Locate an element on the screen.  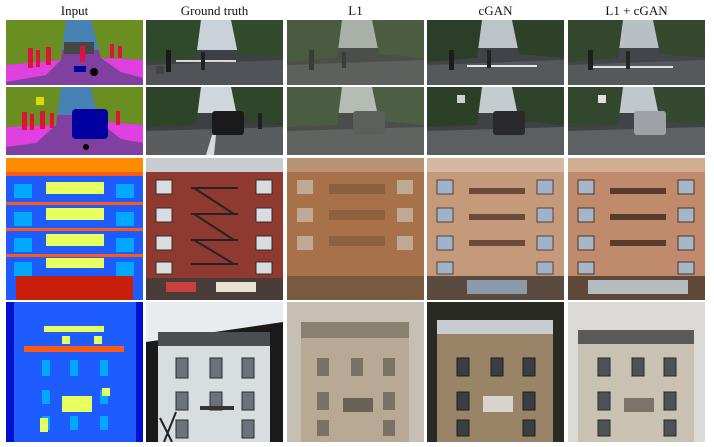
column-header-l1: L1 is located at coordinates (355, 10).